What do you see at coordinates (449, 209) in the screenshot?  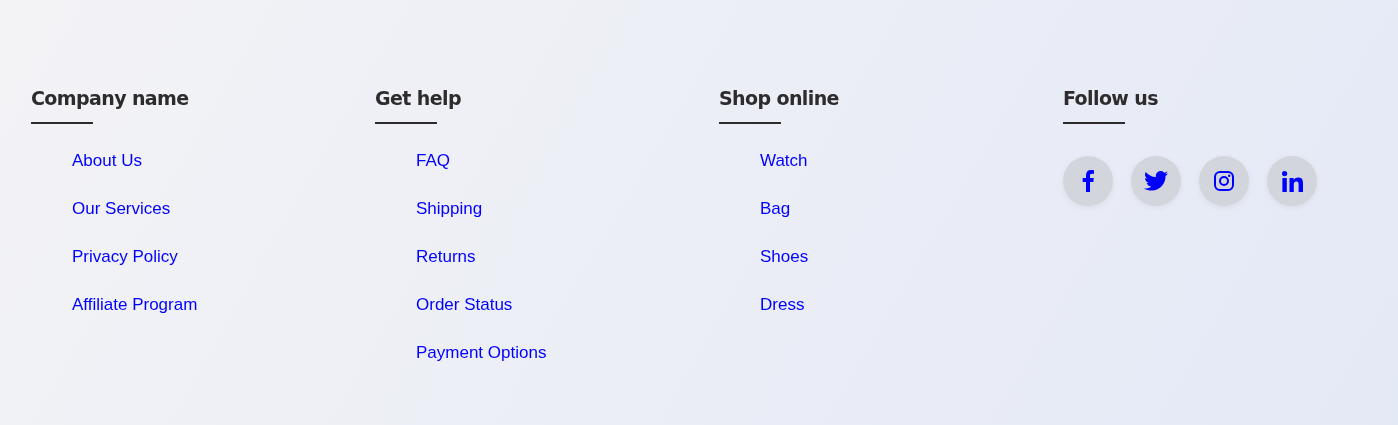 I see `footer-link: Shipping` at bounding box center [449, 209].